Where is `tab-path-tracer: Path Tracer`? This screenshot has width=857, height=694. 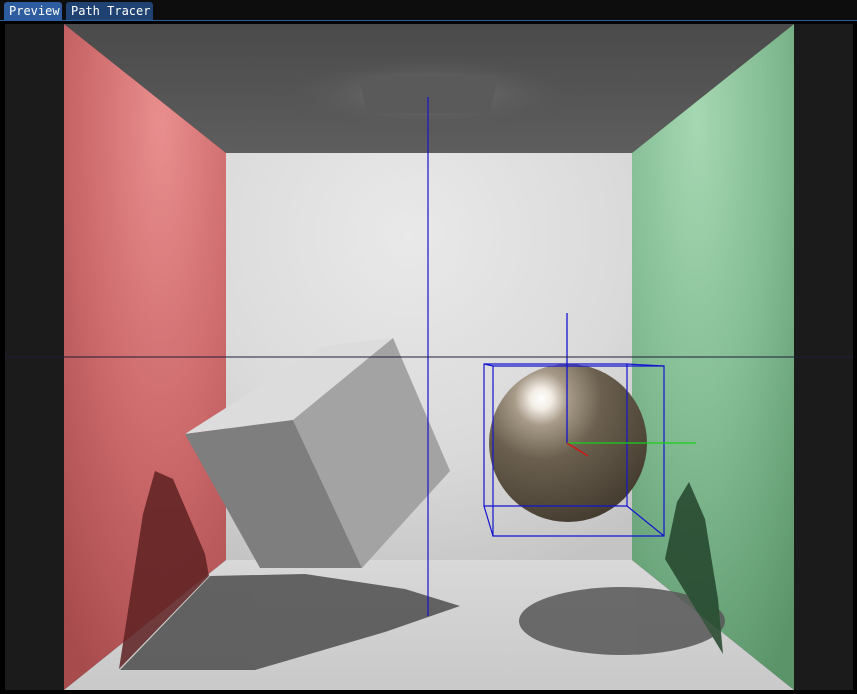 tab-path-tracer: Path Tracer is located at coordinates (109, 11).